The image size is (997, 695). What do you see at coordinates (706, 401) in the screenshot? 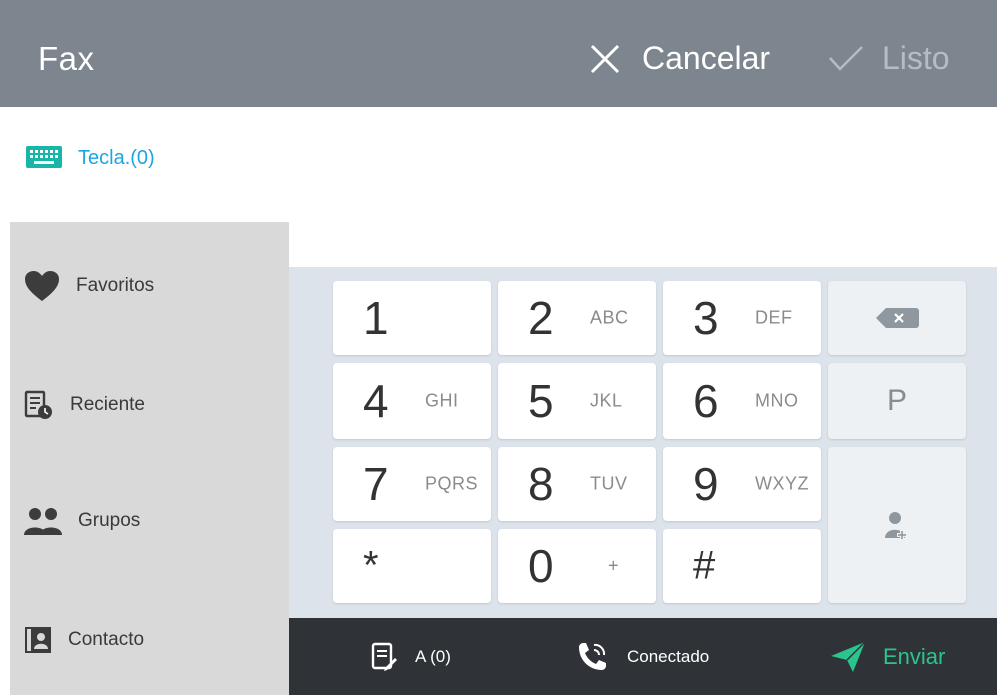
I see `key-digit: 6` at bounding box center [706, 401].